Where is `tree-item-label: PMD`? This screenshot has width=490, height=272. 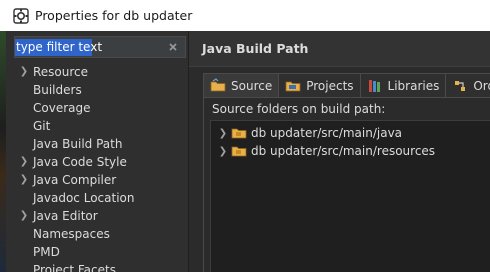
tree-item-label: PMD is located at coordinates (46, 252).